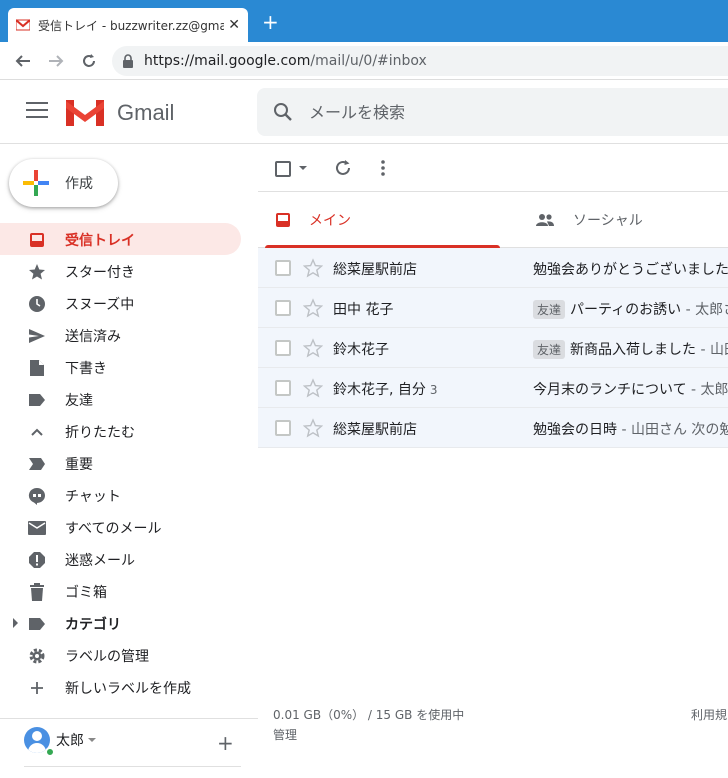  I want to click on sidebar-item-label: スター付き, so click(100, 273).